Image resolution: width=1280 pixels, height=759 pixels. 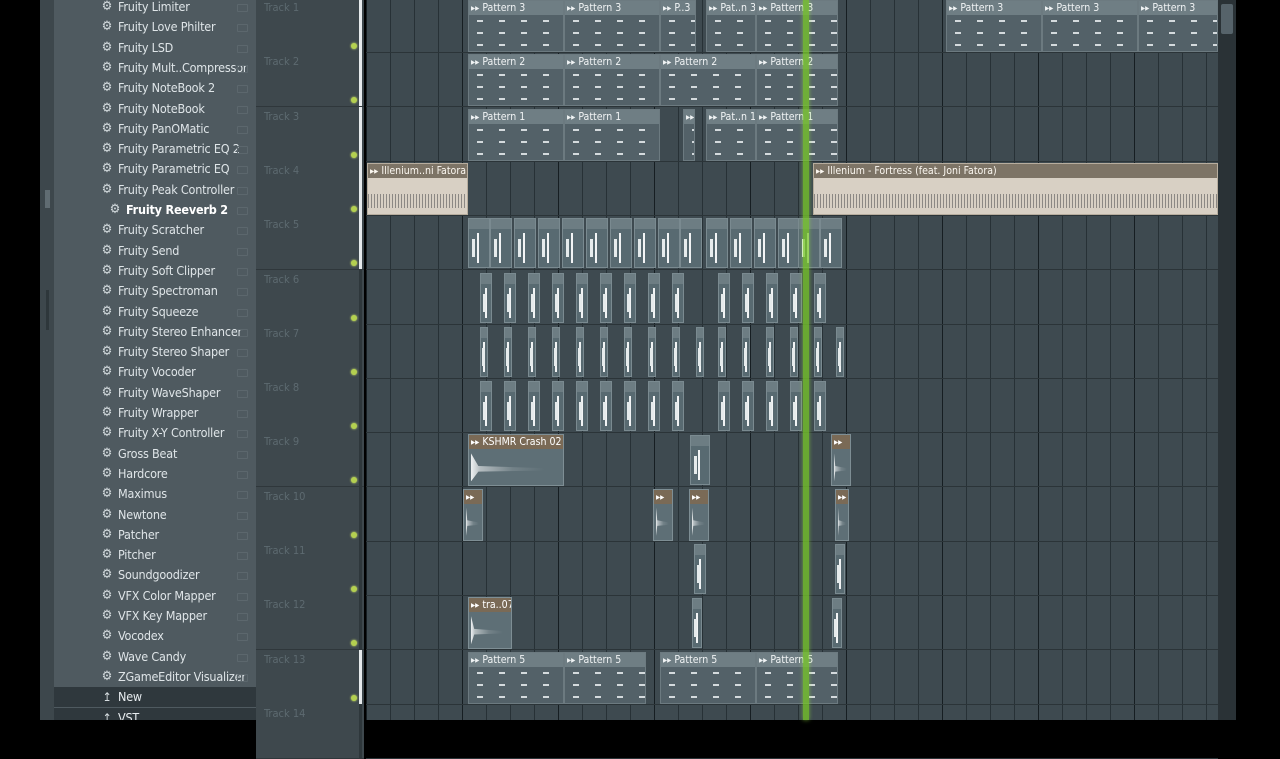 What do you see at coordinates (155, 697) in the screenshot?
I see `browser-item: ↥ New` at bounding box center [155, 697].